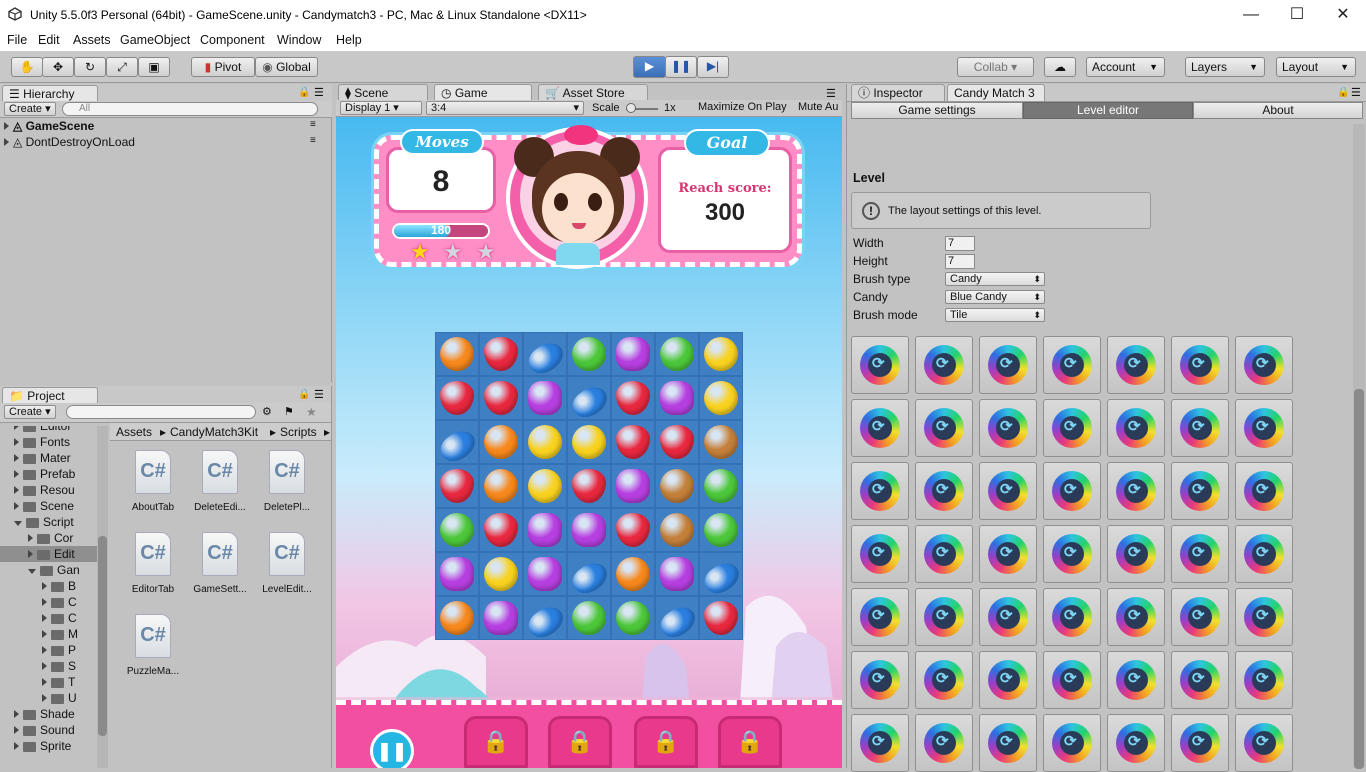  What do you see at coordinates (48, 474) in the screenshot?
I see `project-folder-item: Prefab` at bounding box center [48, 474].